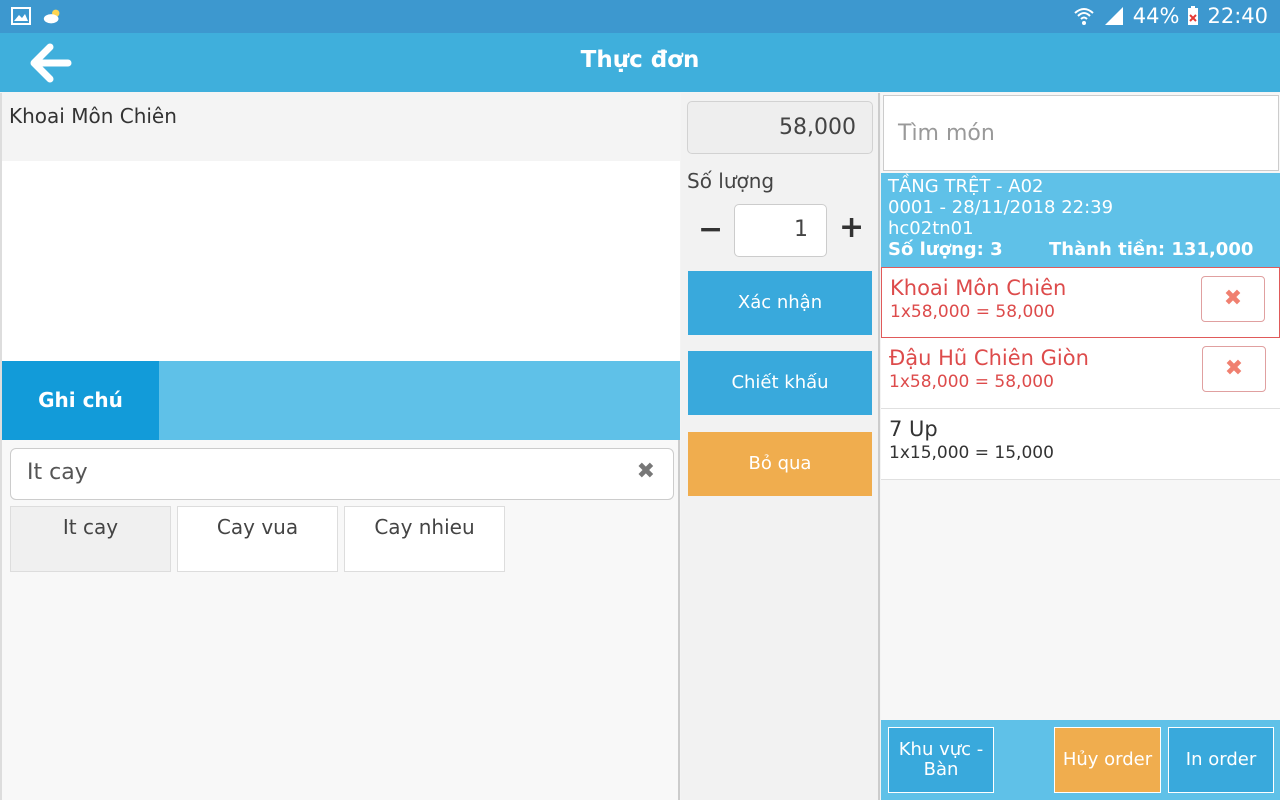 This screenshot has width=1280, height=800. What do you see at coordinates (57, 472) in the screenshot?
I see `note-value: It cay` at bounding box center [57, 472].